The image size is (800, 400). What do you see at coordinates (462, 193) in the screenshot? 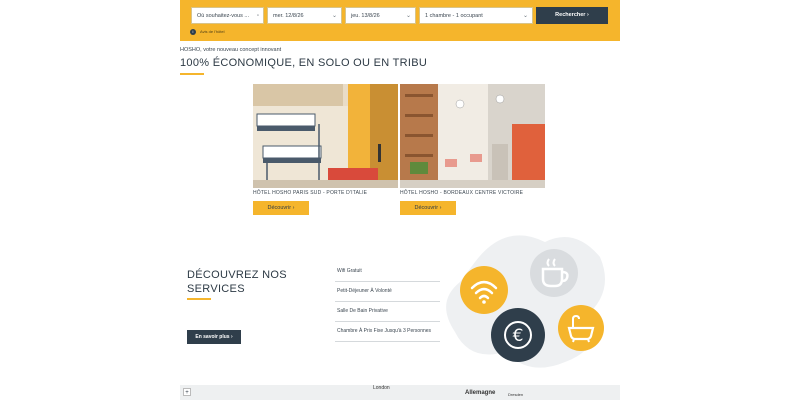
I see `hotel-name: HÔTEL HOSHO - BORDEAUX CENTRE VICTOIRE` at bounding box center [462, 193].